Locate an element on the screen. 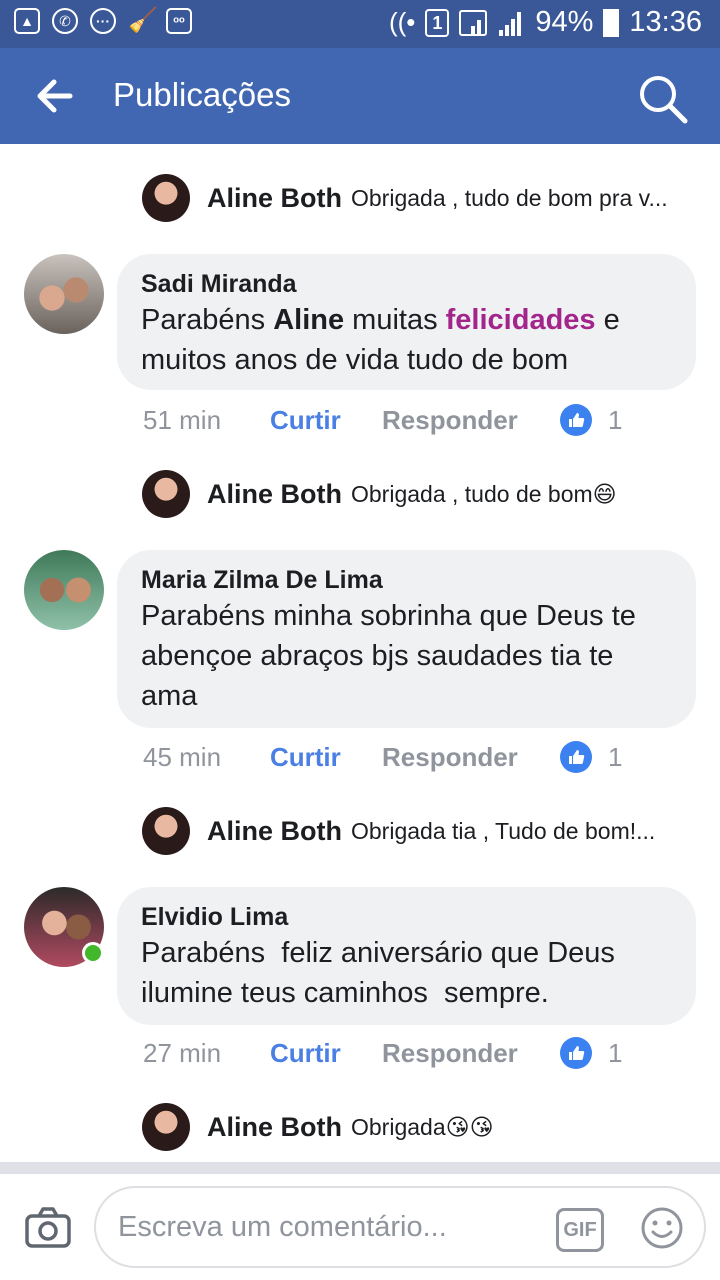  reply-item: Aline Both Obrigada😘😘 is located at coordinates (318, 1127).